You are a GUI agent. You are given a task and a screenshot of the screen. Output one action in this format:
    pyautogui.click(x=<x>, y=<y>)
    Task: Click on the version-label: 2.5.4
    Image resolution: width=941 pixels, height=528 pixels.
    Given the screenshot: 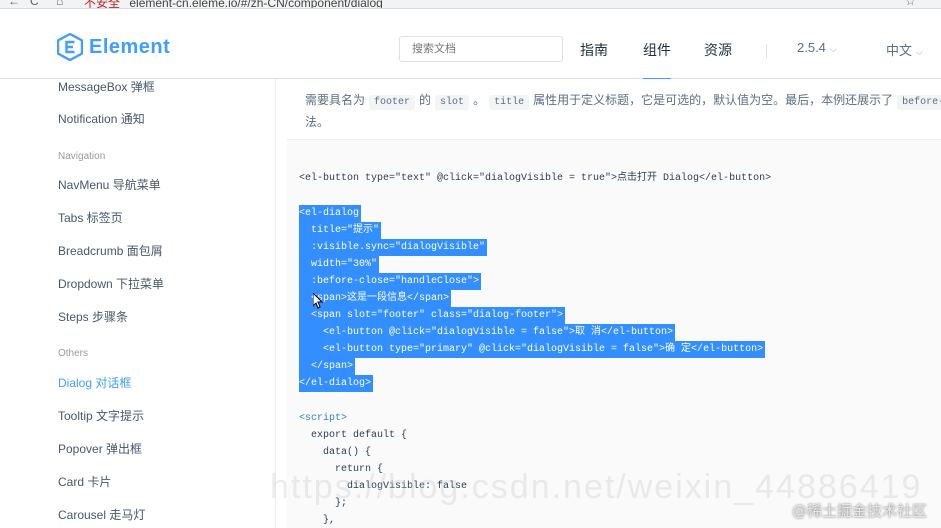 What is the action you would take?
    pyautogui.click(x=811, y=47)
    